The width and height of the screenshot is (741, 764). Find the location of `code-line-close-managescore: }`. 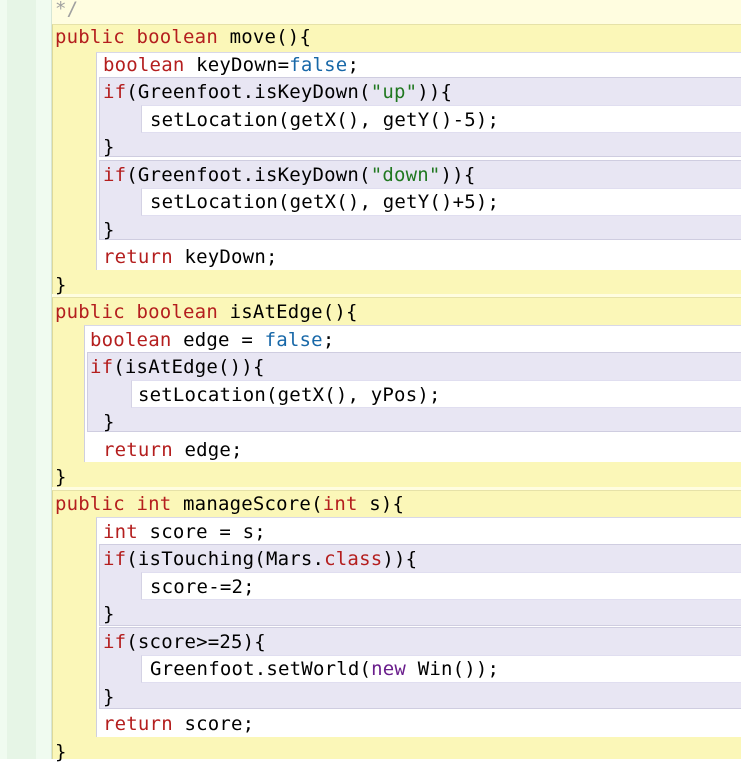

code-line-close-managescore: } is located at coordinates (61, 752).